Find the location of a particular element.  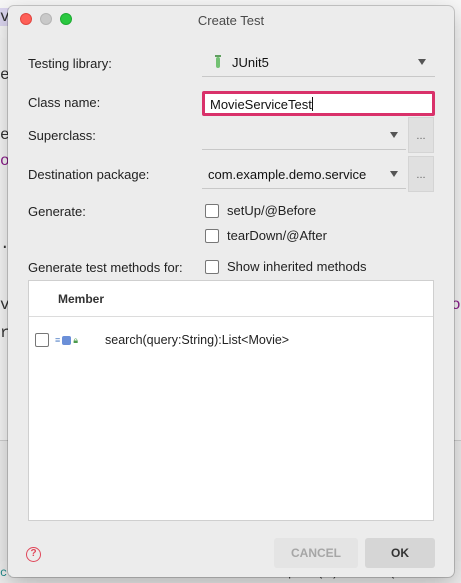

class-name-input: MovieServiceTest is located at coordinates (318, 103).